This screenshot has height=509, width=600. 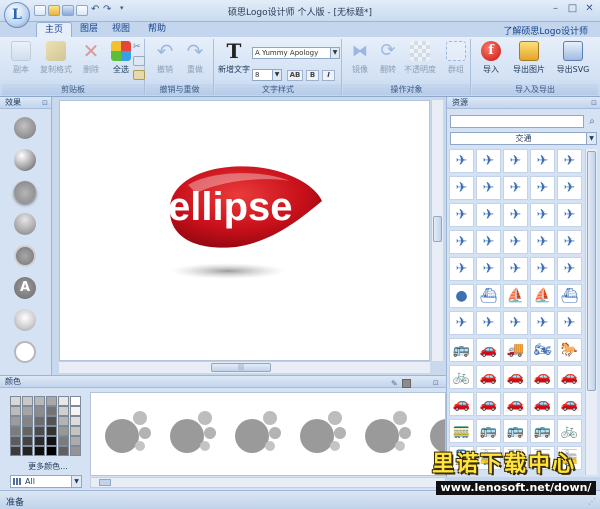 I want to click on effect-emboss-icon, so click(x=25, y=160).